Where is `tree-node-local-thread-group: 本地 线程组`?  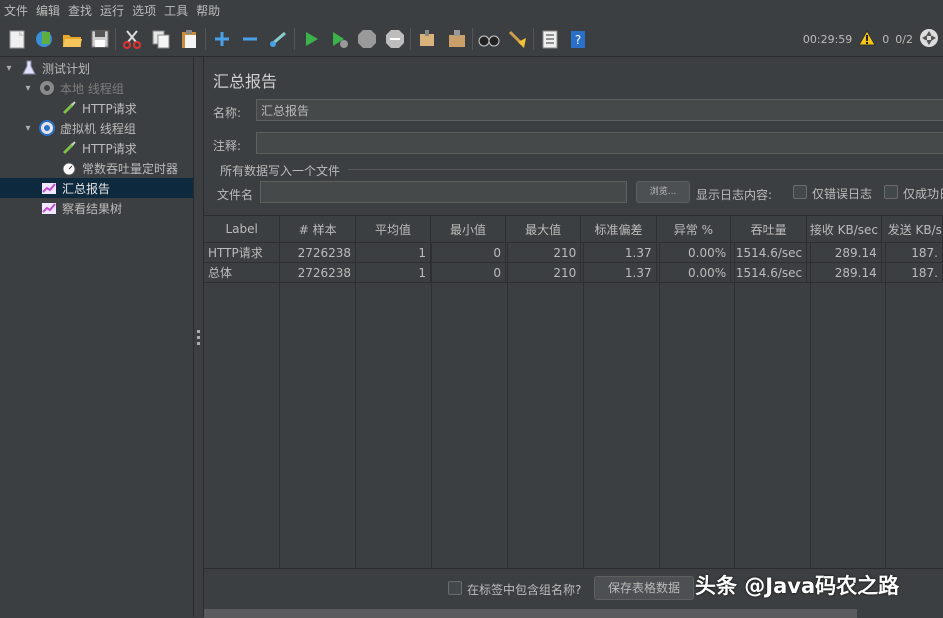 tree-node-local-thread-group: 本地 线程组 is located at coordinates (81, 88).